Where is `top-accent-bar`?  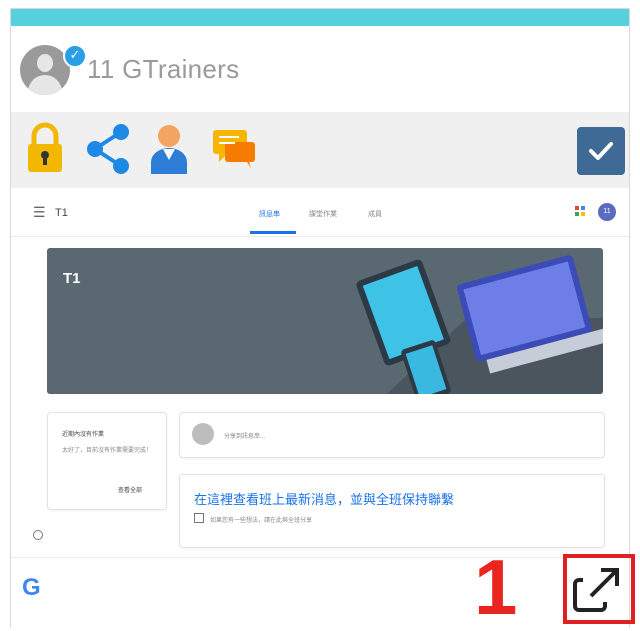
top-accent-bar is located at coordinates (320, 17).